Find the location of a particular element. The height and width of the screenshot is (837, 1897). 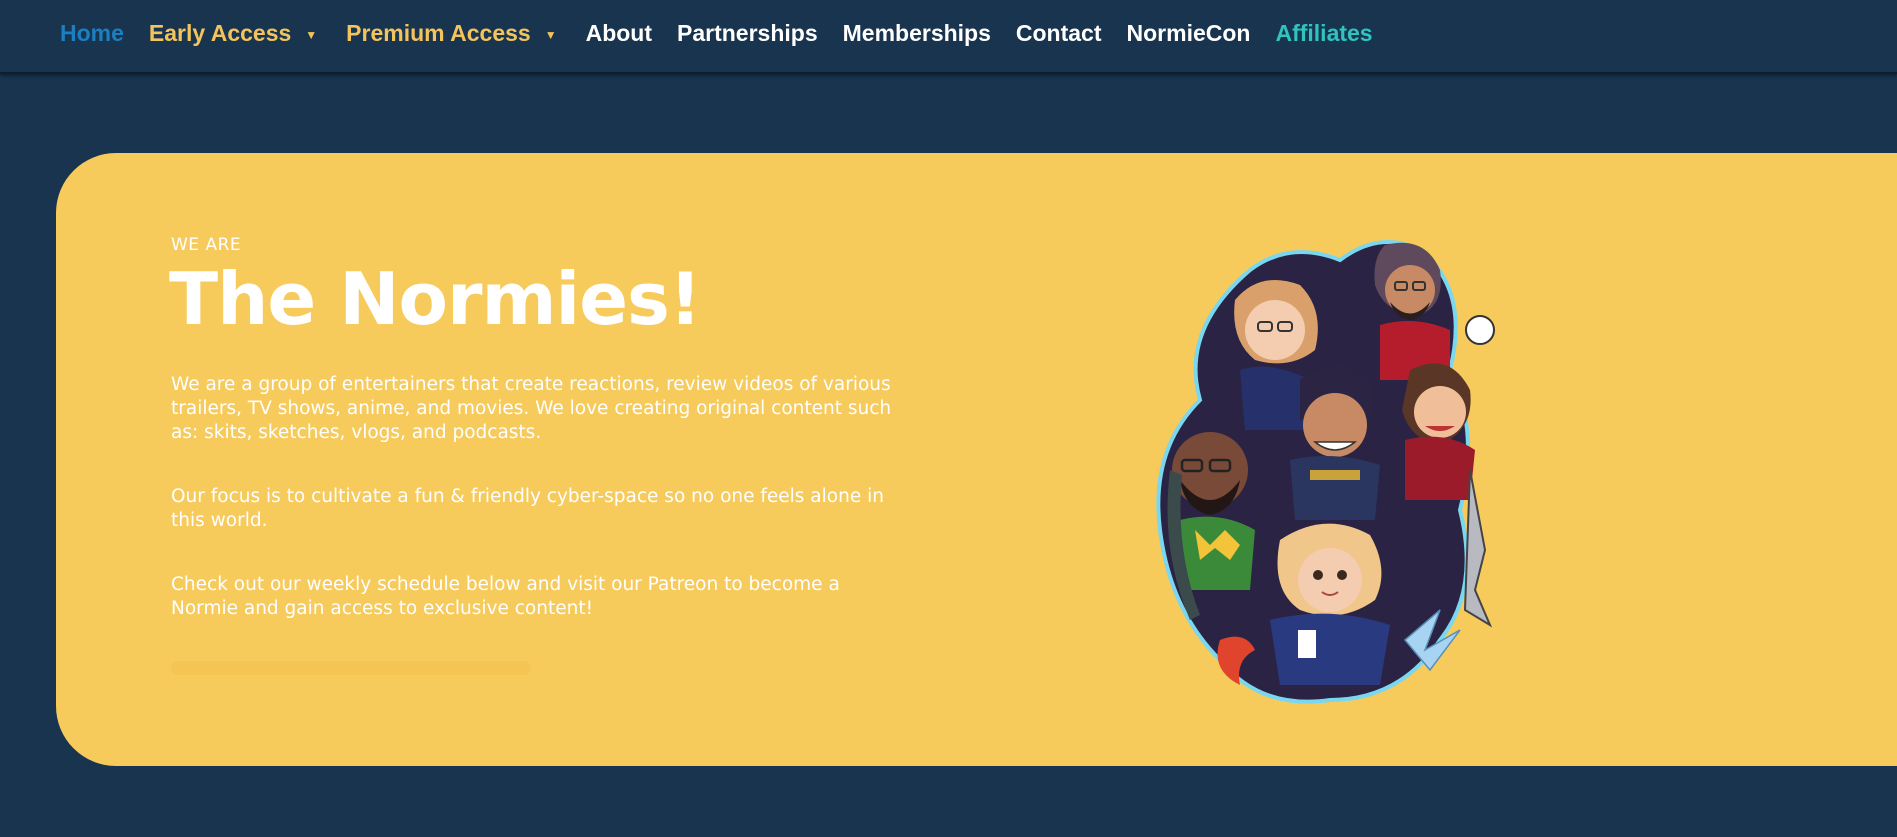

nav-about-link: About is located at coordinates (619, 33).